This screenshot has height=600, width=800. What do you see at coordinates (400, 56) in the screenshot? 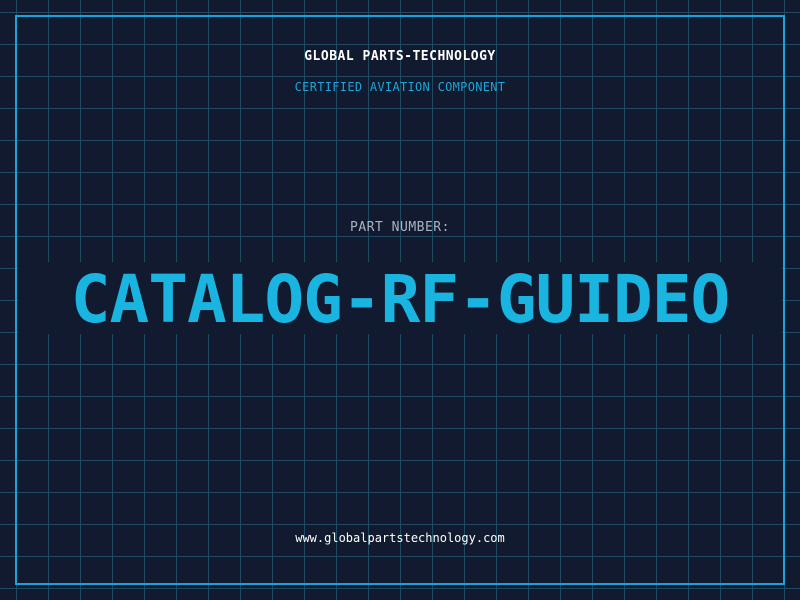
I see `company-name: GLOBAL PARTS-TECHNOLOGY` at bounding box center [400, 56].